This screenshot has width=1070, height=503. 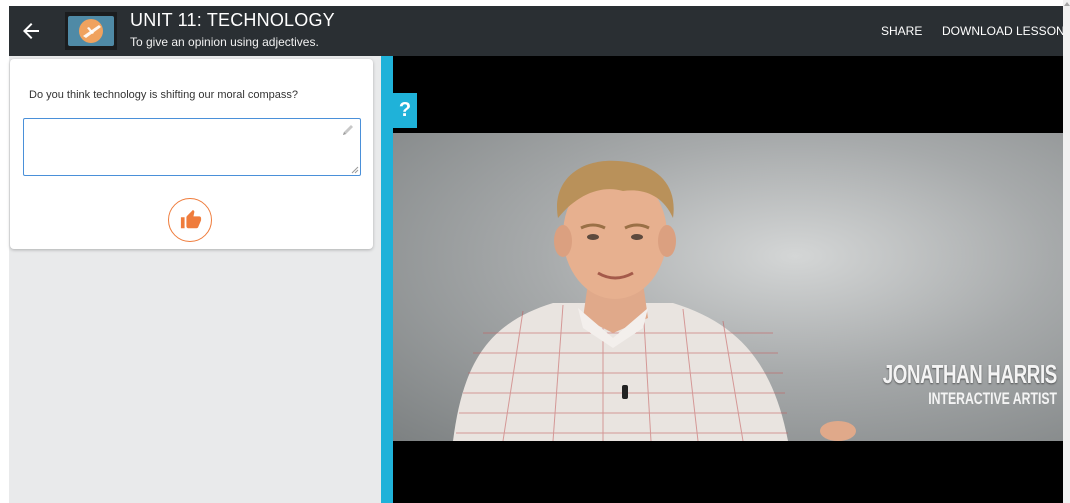 I want to click on arrow-left-icon, so click(x=31, y=31).